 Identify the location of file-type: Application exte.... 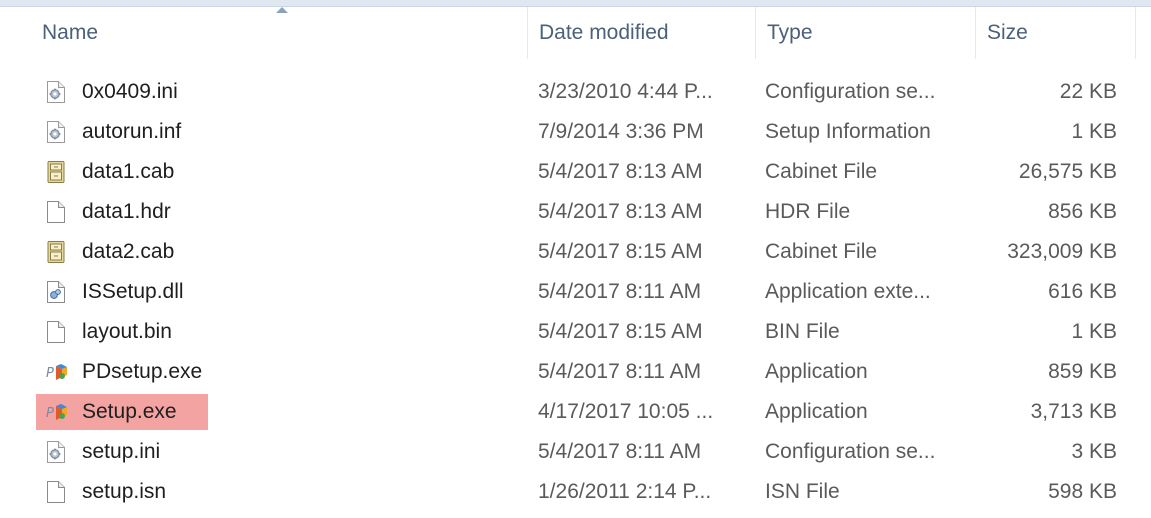
(848, 291).